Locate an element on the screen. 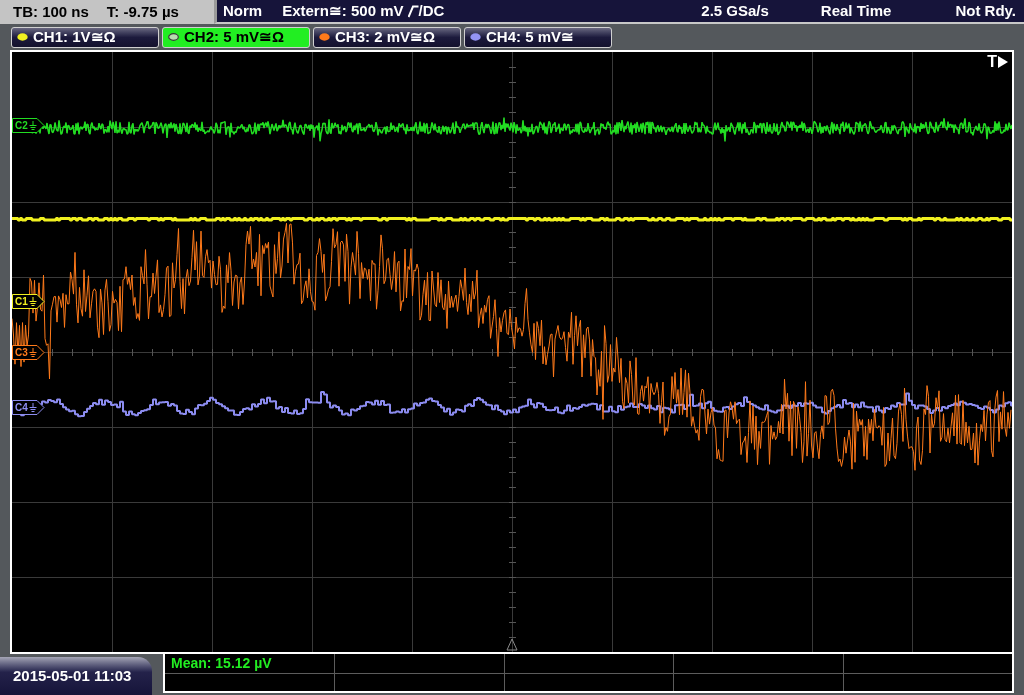 The height and width of the screenshot is (695, 1024). trigger-marker-label: T is located at coordinates (992, 62).